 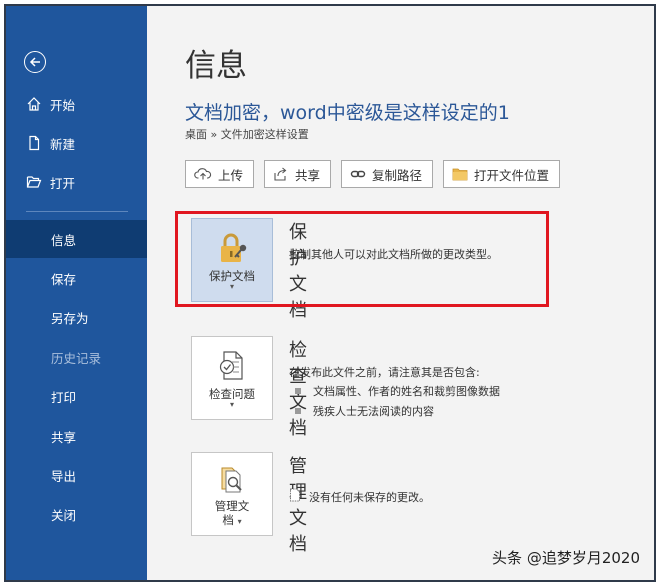 What do you see at coordinates (34, 143) in the screenshot?
I see `new-document-icon` at bounding box center [34, 143].